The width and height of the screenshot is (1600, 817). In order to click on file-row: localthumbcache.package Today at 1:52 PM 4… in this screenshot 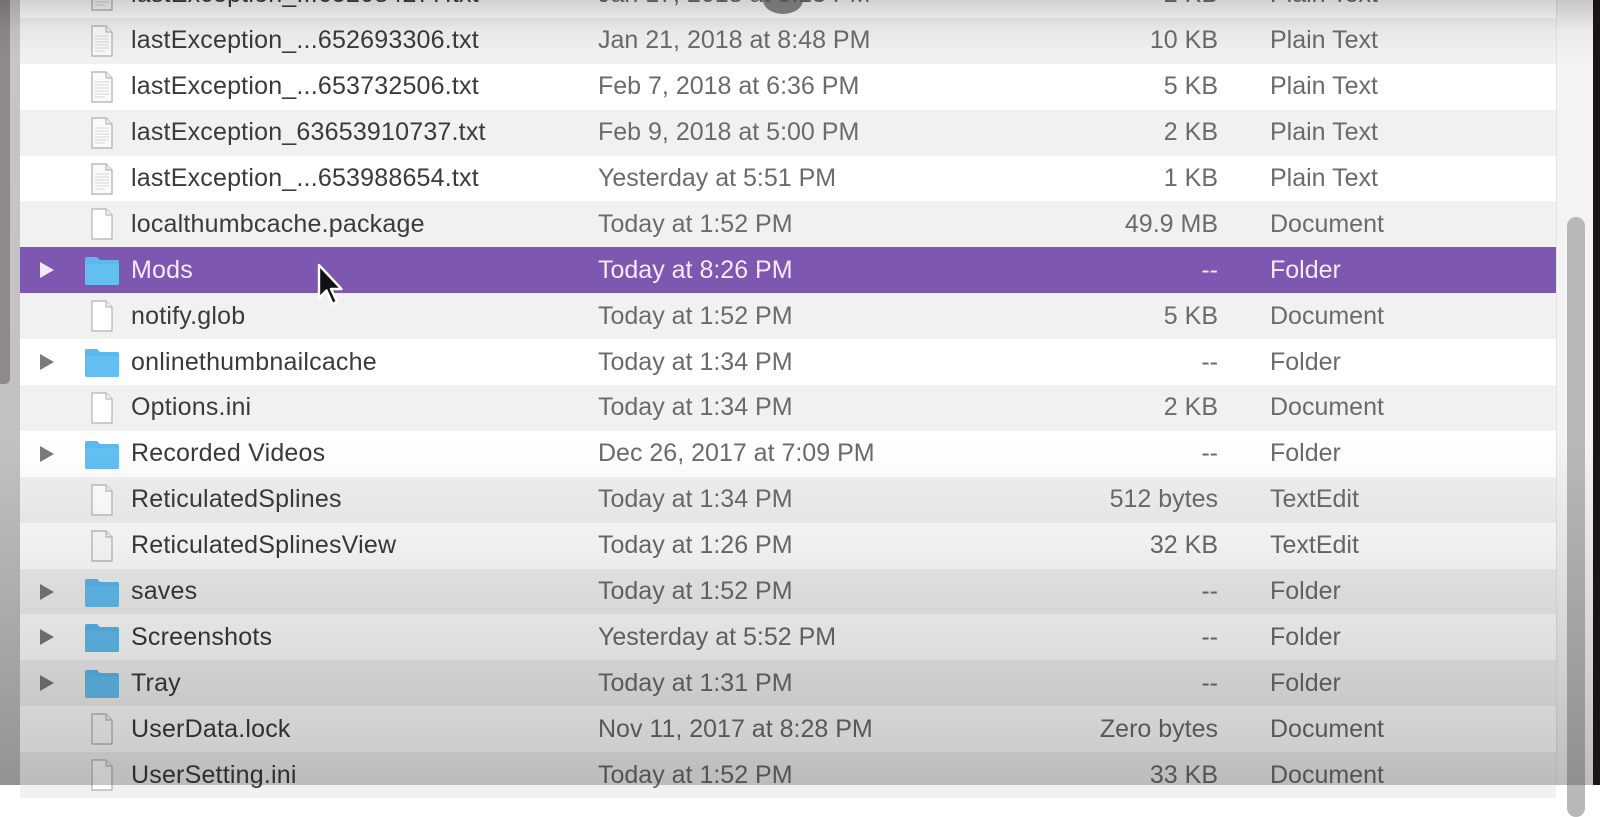, I will do `click(788, 224)`.